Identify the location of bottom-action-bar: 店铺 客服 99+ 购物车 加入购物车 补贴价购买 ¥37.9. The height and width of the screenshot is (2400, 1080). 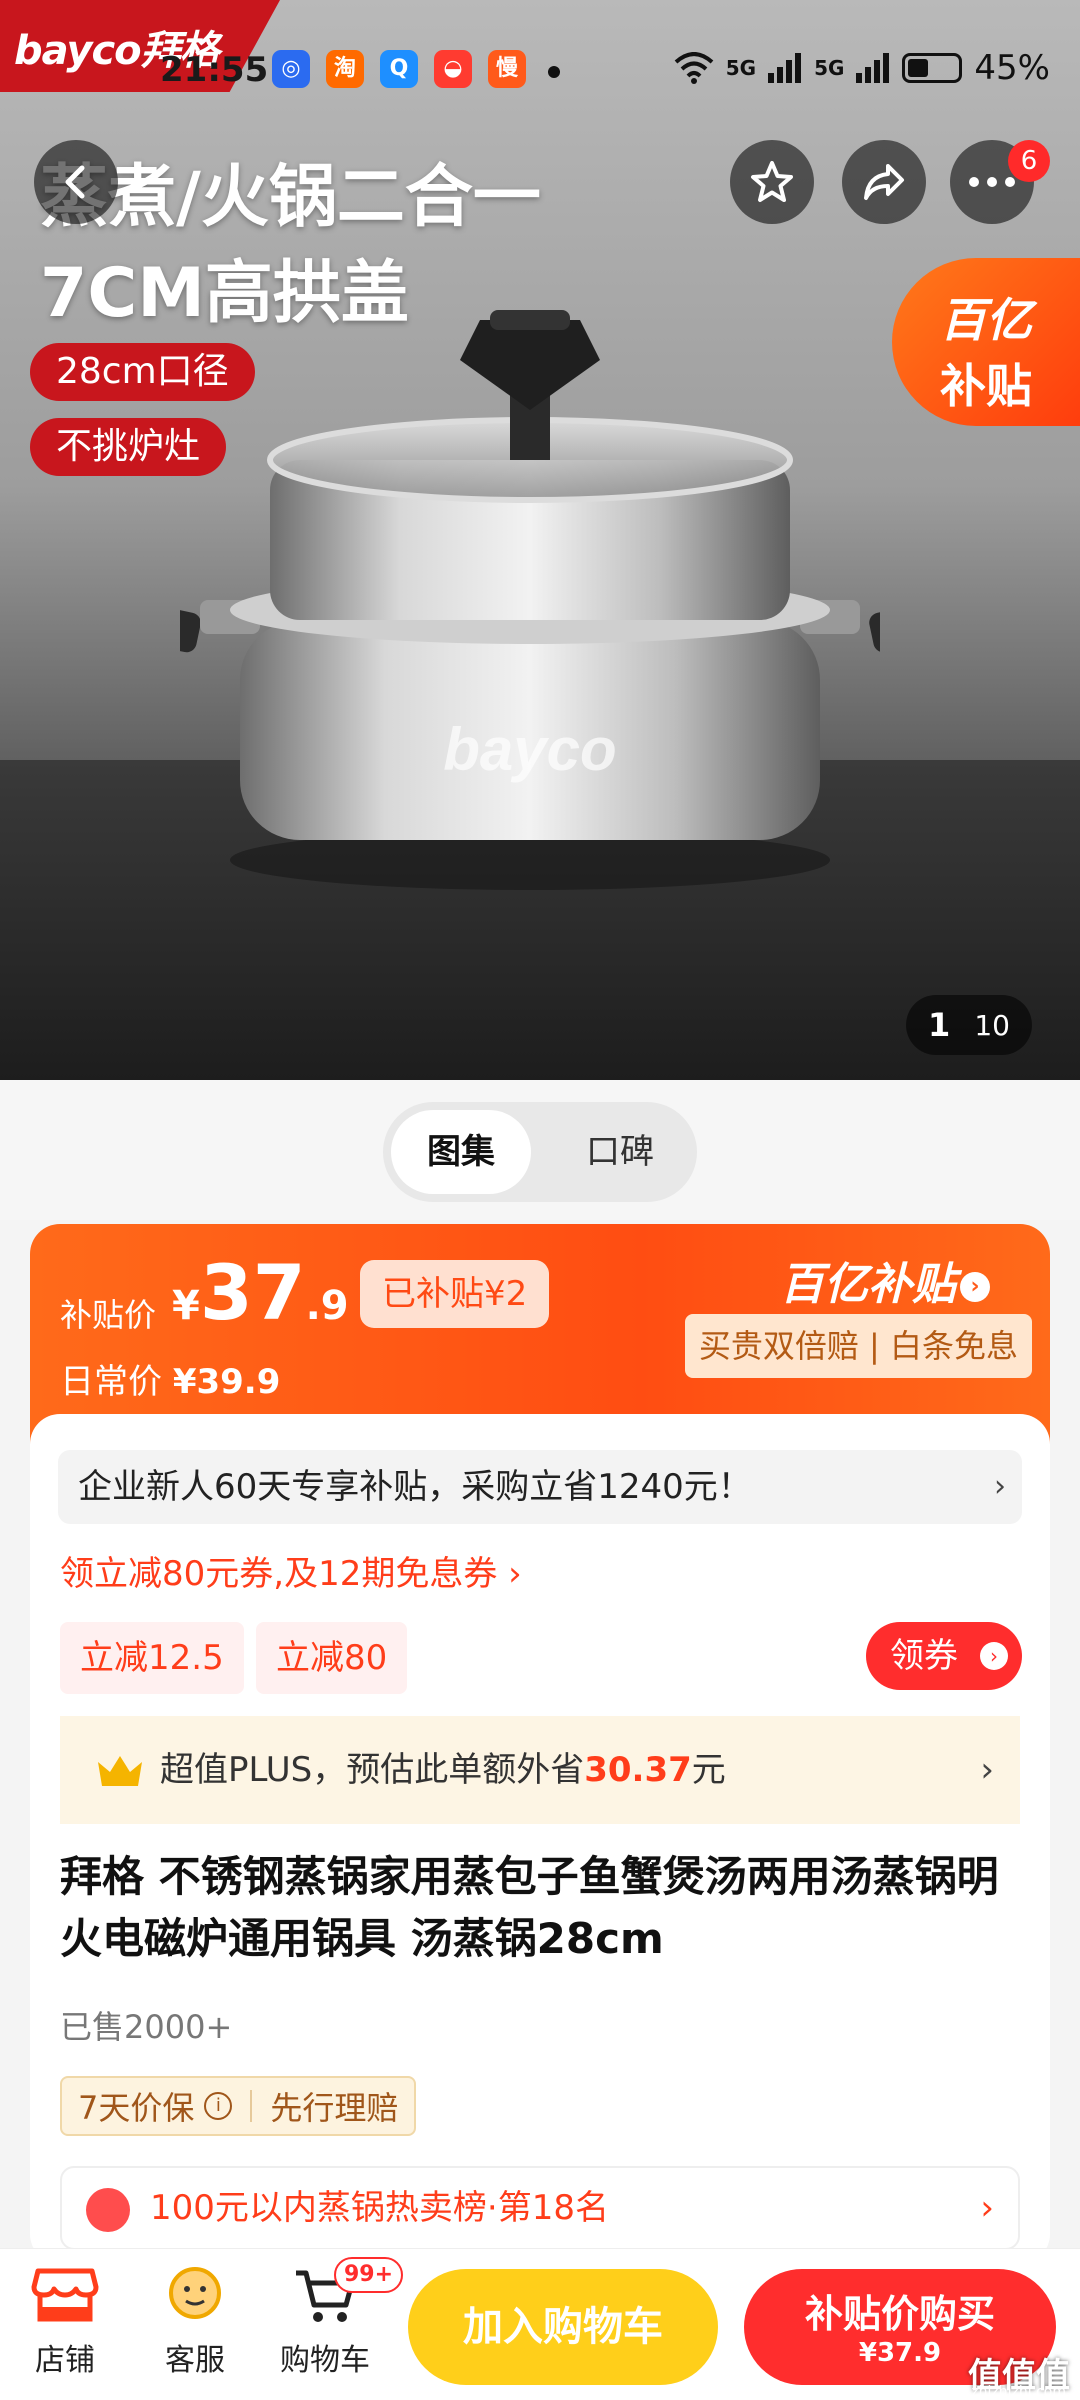
(540, 2324).